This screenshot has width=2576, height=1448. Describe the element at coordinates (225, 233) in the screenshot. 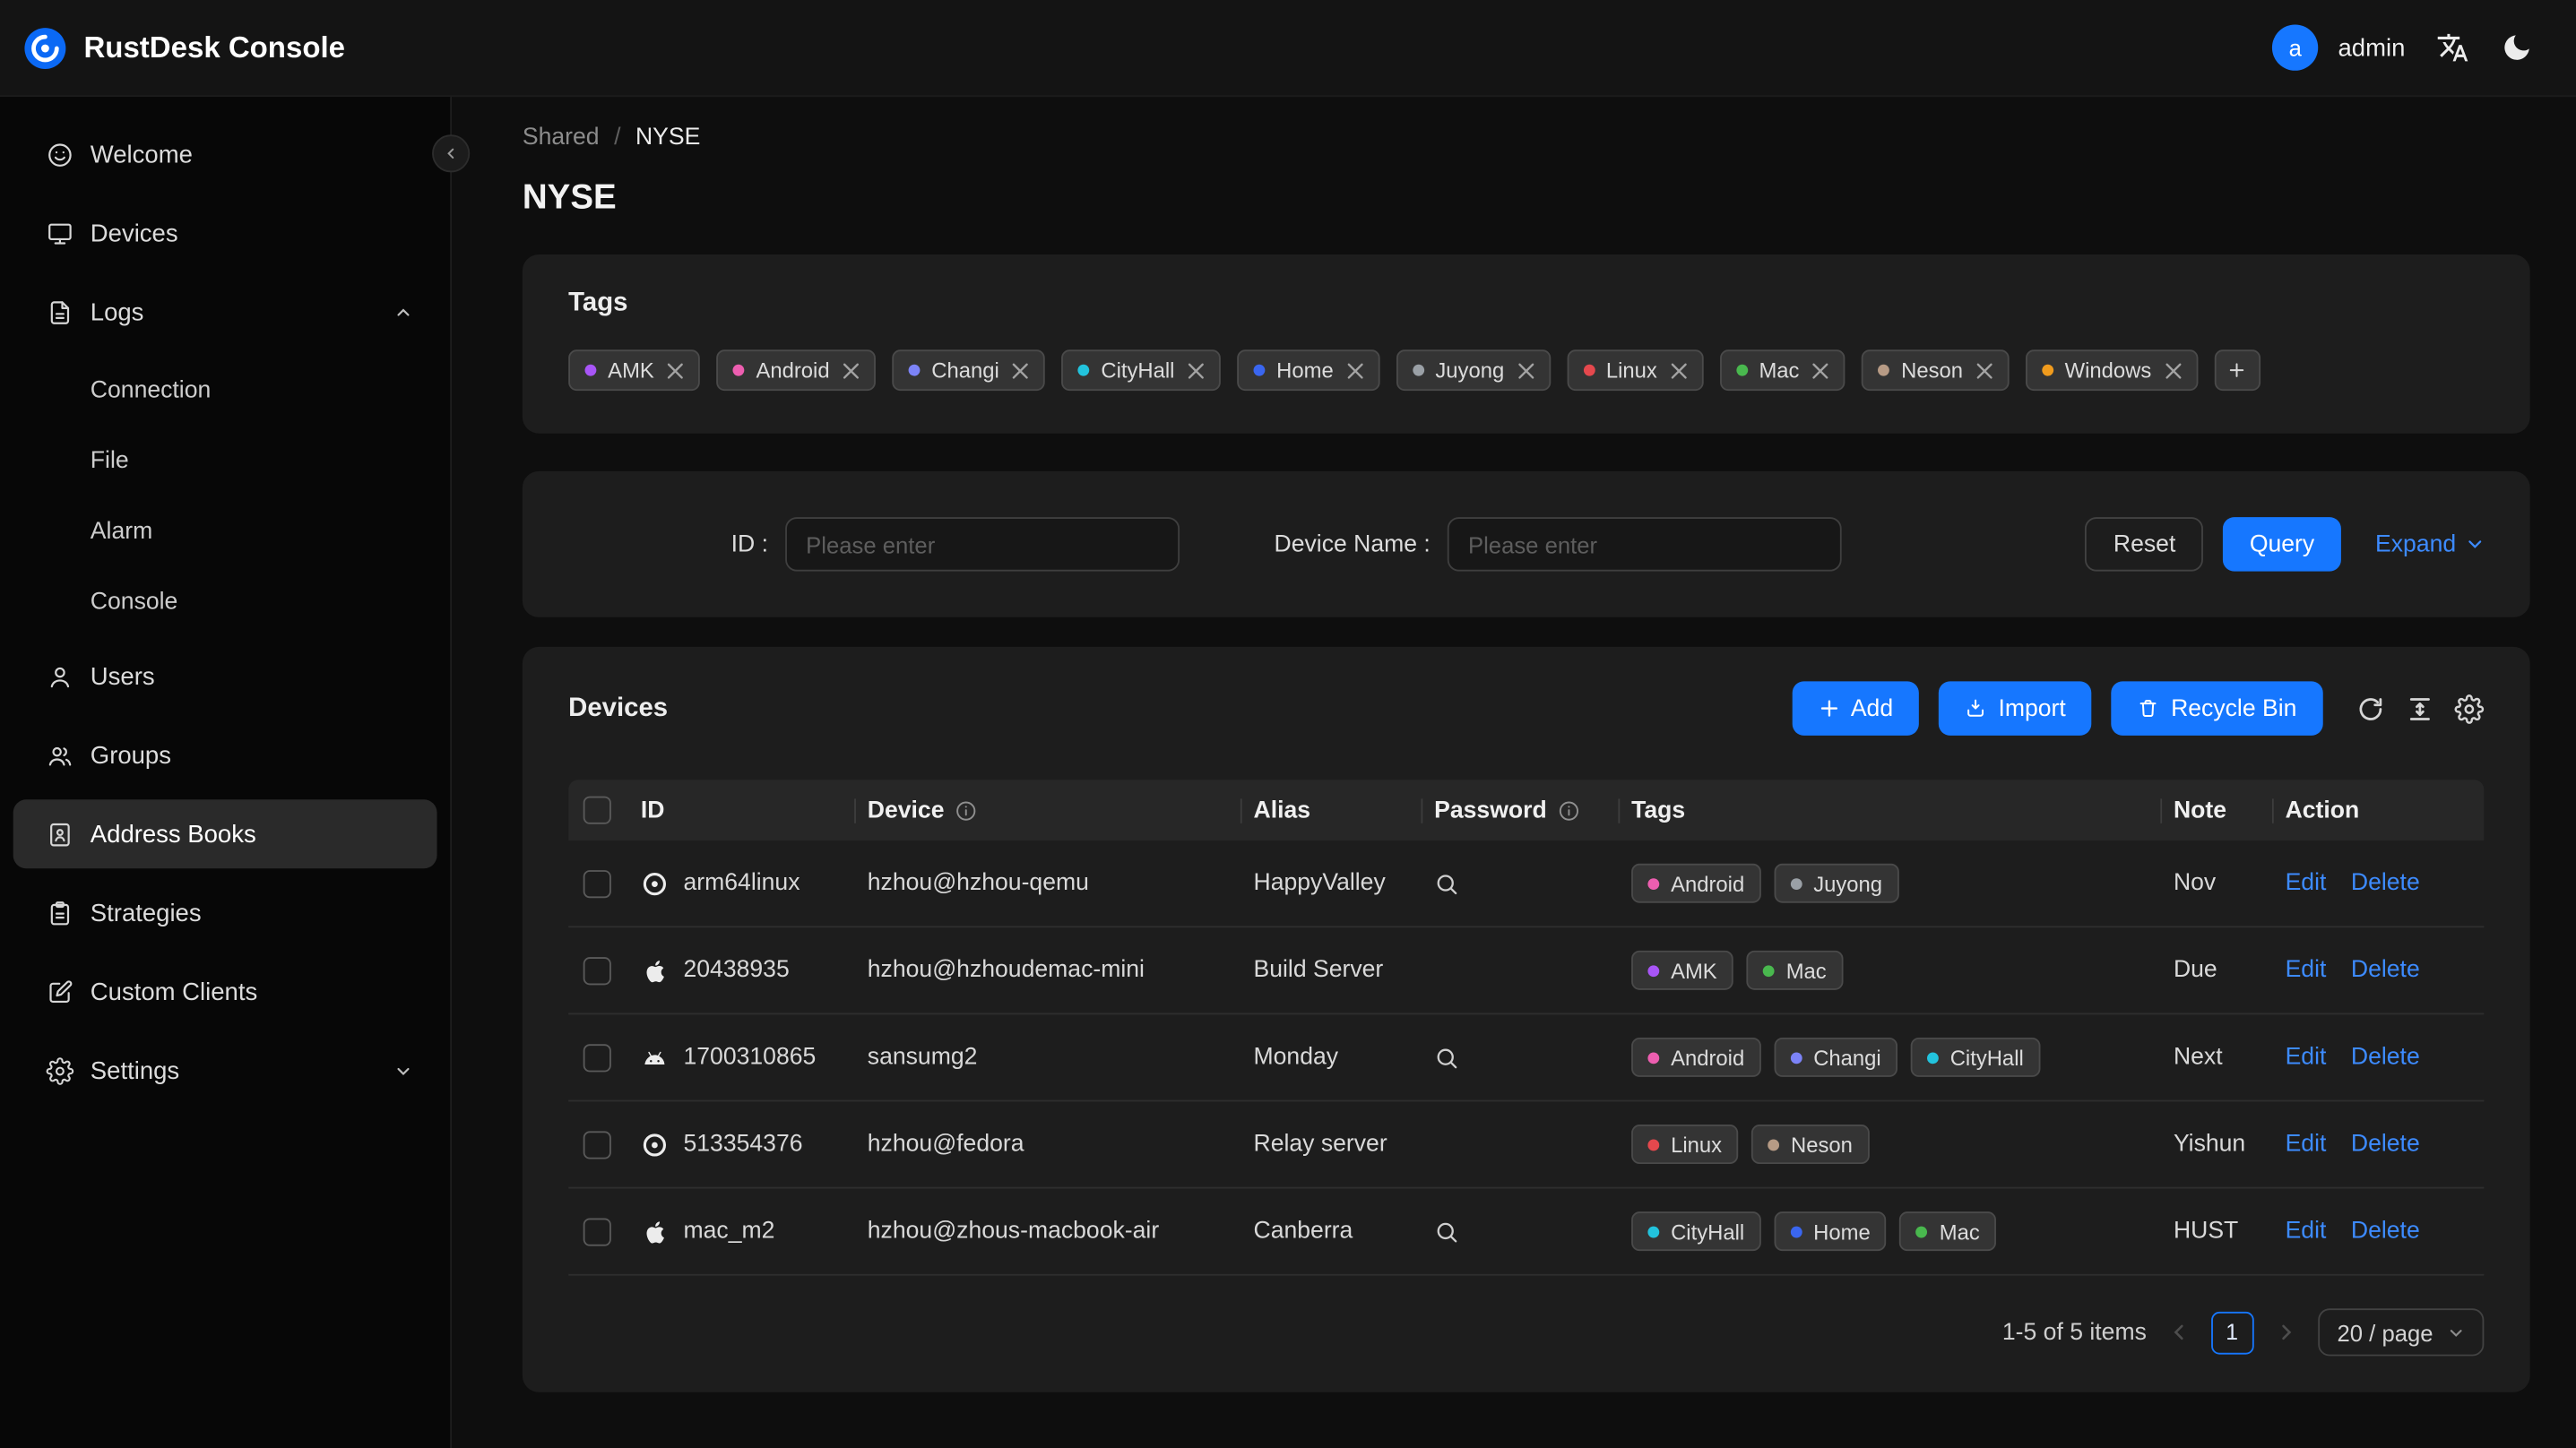

I see `sidebar-item-devices: Devices` at that location.